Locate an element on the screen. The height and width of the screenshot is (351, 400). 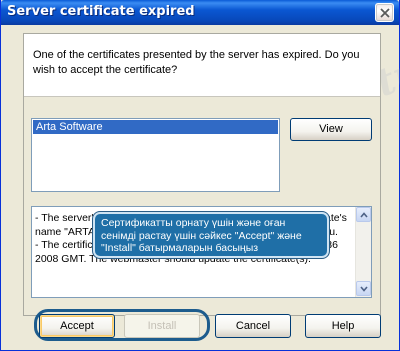
cancel-button: Cancel is located at coordinates (253, 326).